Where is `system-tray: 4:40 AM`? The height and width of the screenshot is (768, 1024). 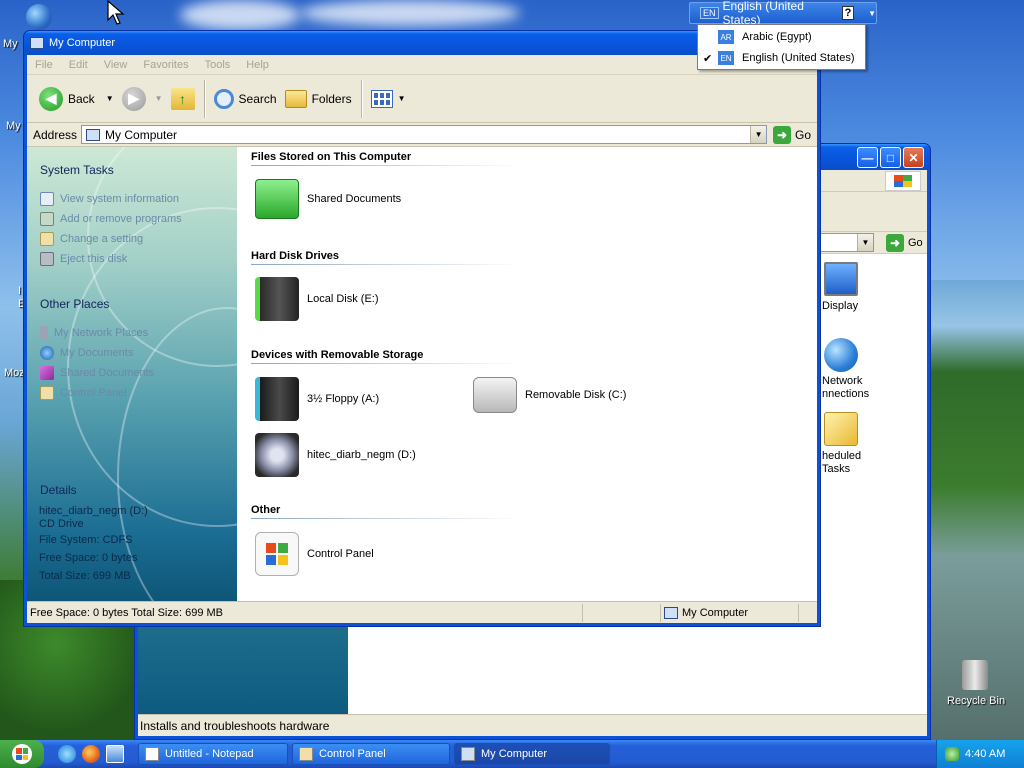
system-tray: 4:40 AM is located at coordinates (980, 754).